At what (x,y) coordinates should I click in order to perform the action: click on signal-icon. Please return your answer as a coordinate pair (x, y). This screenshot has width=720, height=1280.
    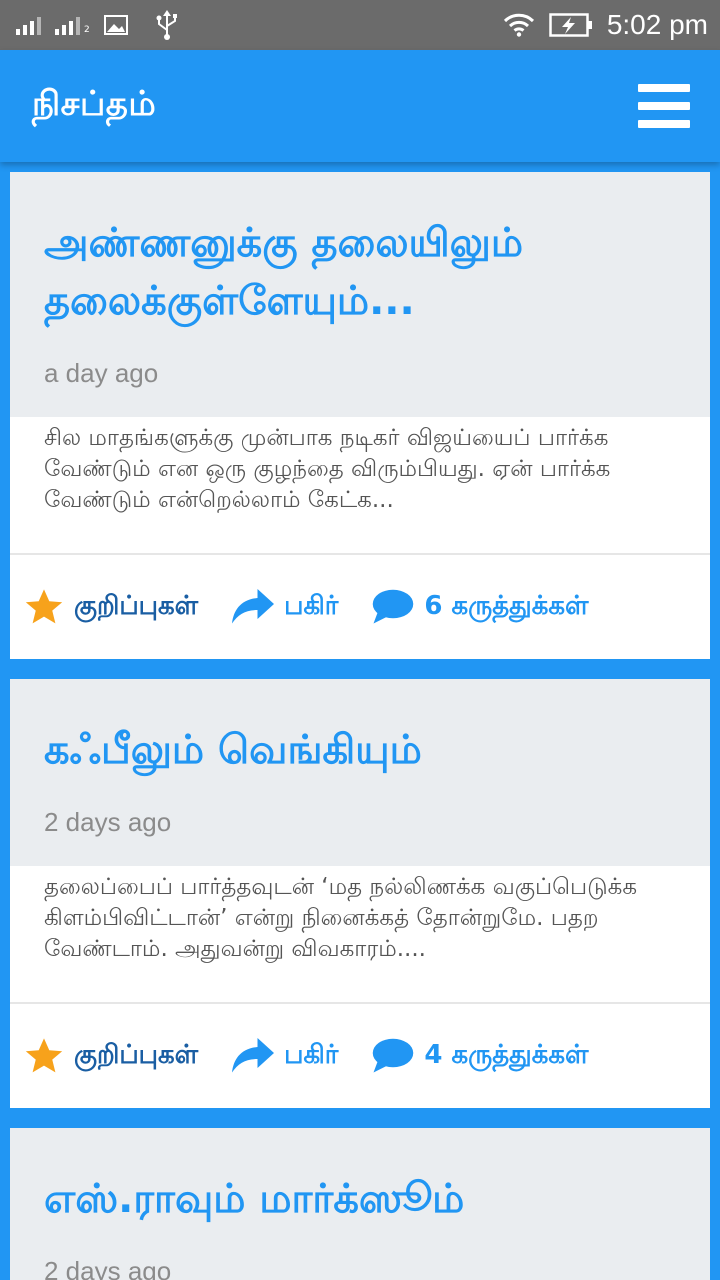
    Looking at the image, I should click on (28, 25).